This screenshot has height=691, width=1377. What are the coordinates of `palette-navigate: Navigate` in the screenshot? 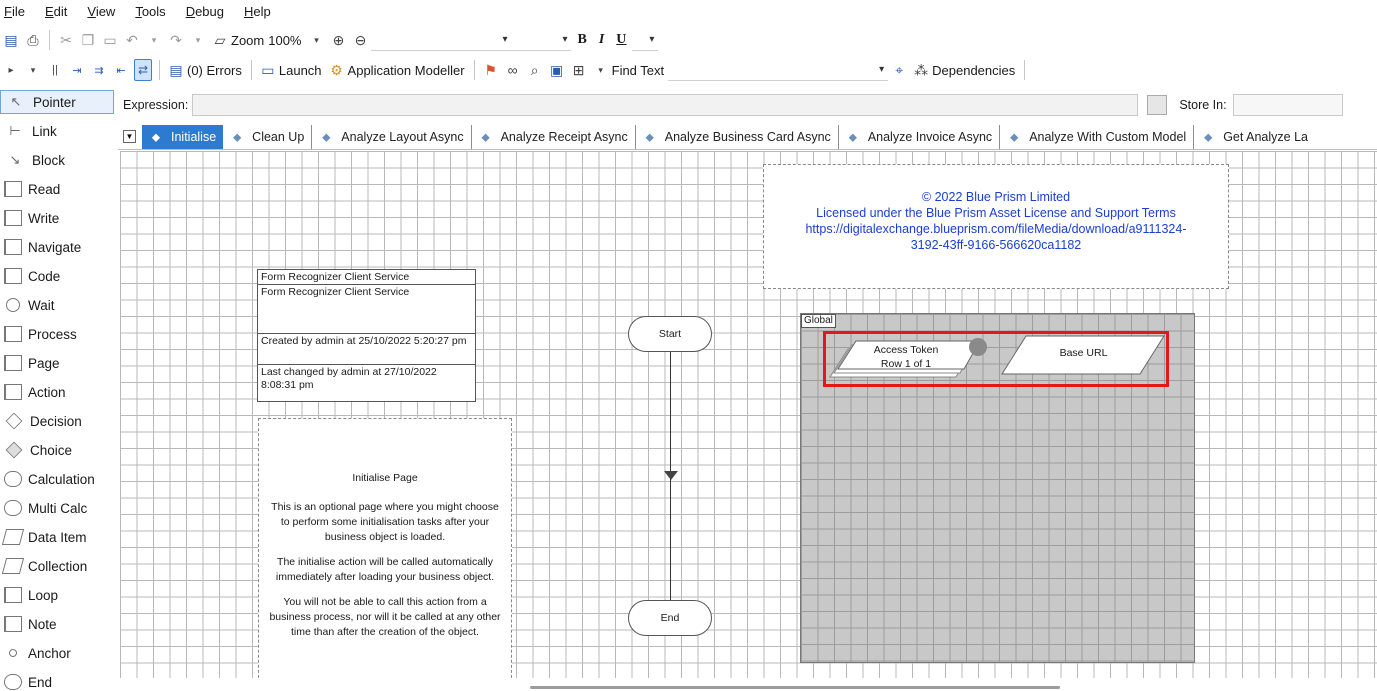 It's located at (57, 247).